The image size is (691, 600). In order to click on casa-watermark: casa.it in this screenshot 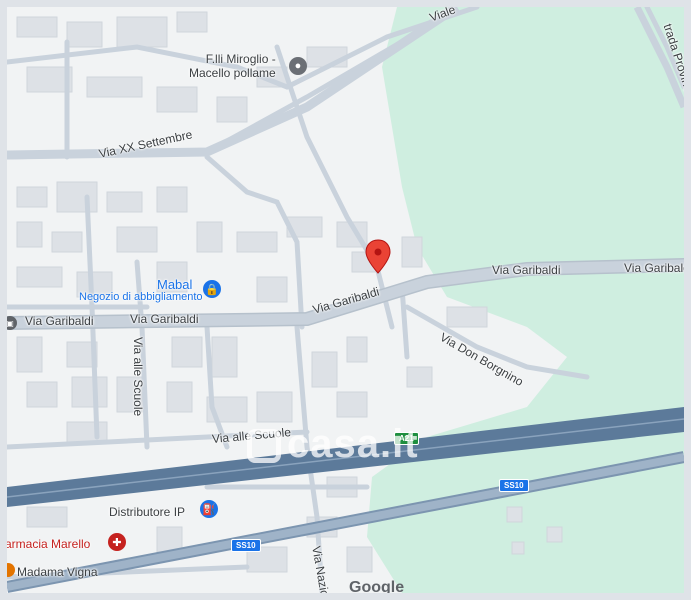, I will do `click(333, 444)`.